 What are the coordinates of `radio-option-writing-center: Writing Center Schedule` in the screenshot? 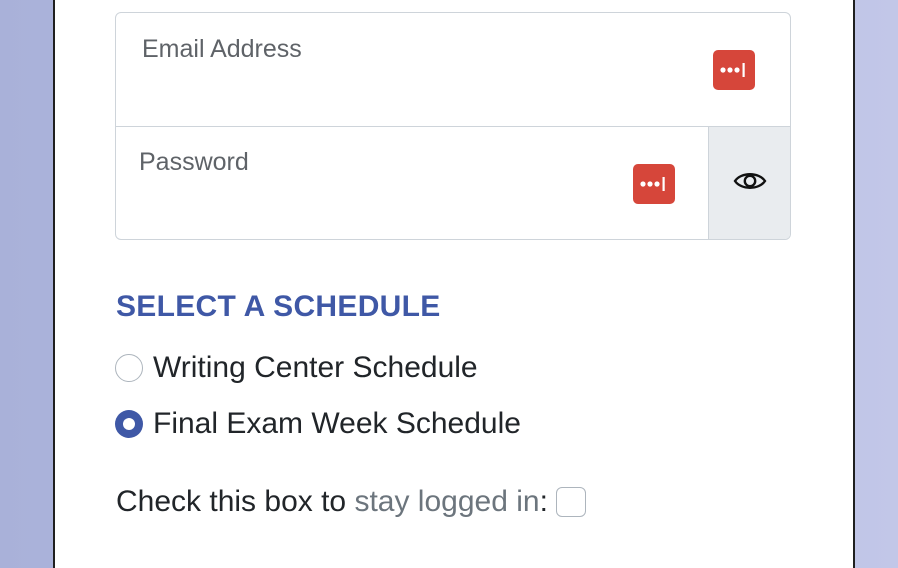 It's located at (296, 368).